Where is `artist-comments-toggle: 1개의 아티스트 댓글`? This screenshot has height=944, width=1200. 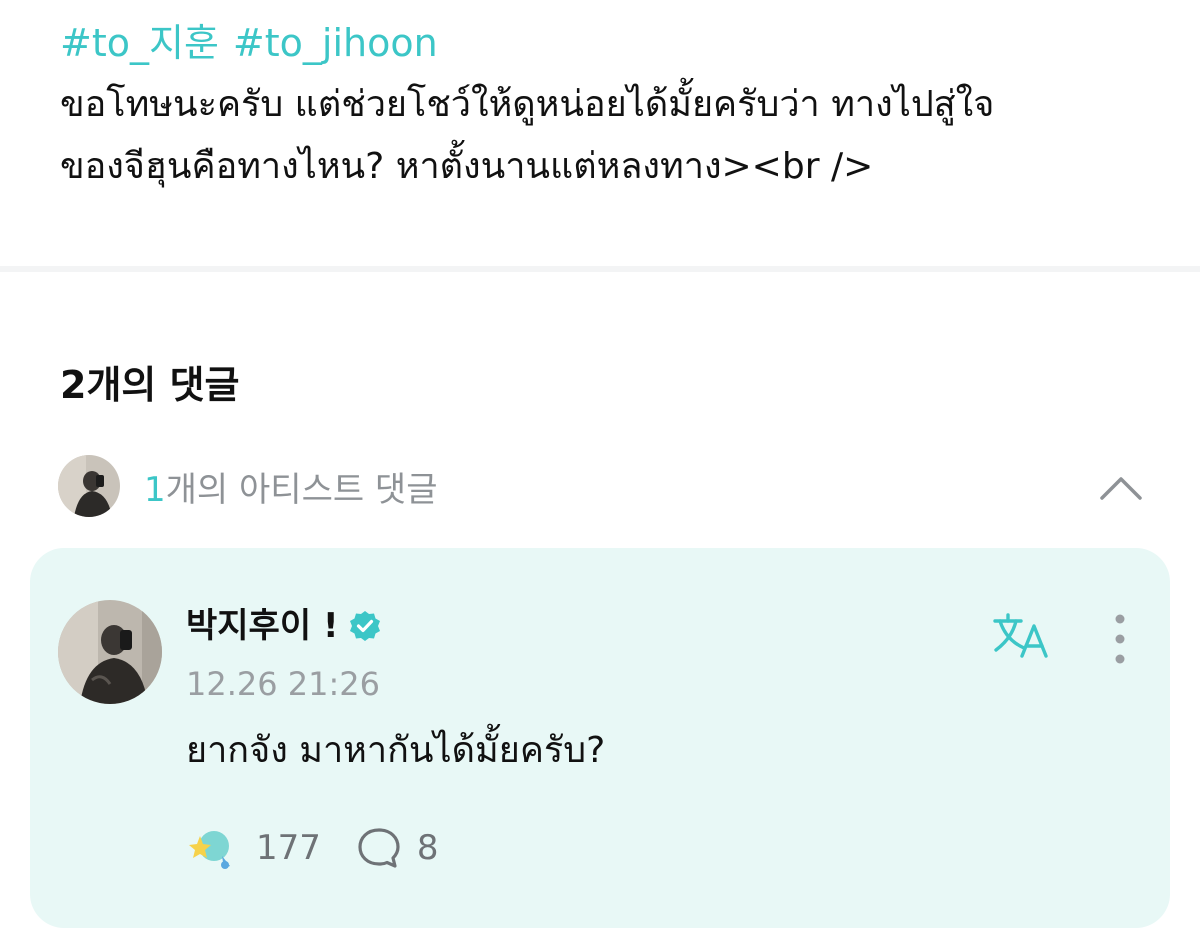 artist-comments-toggle: 1개의 아티스트 댓글 is located at coordinates (603, 486).